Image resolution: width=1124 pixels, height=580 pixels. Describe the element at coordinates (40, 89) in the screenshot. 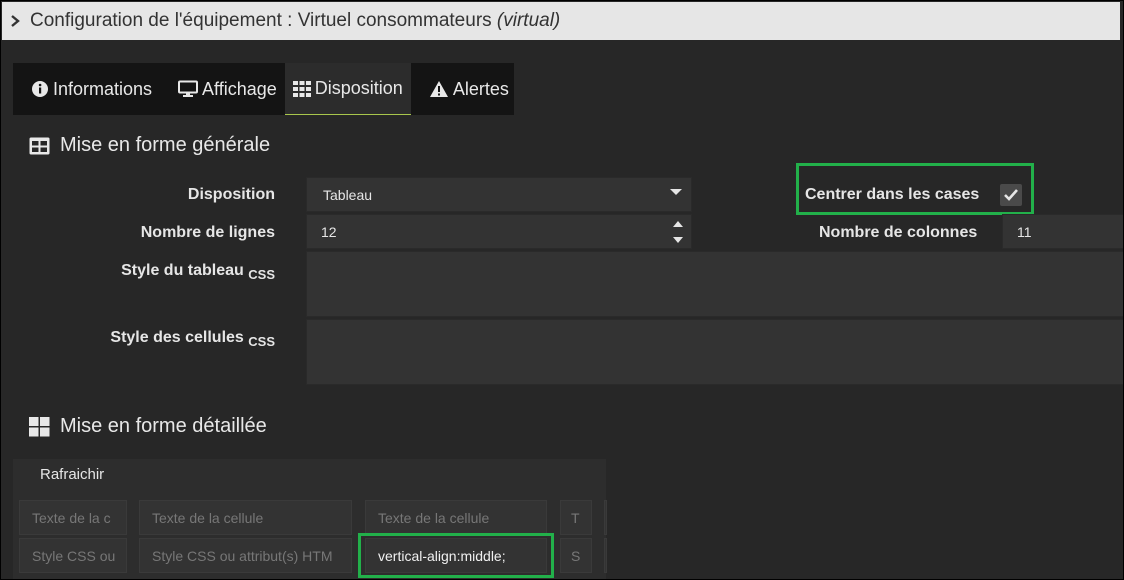

I see `info-circle-icon` at that location.